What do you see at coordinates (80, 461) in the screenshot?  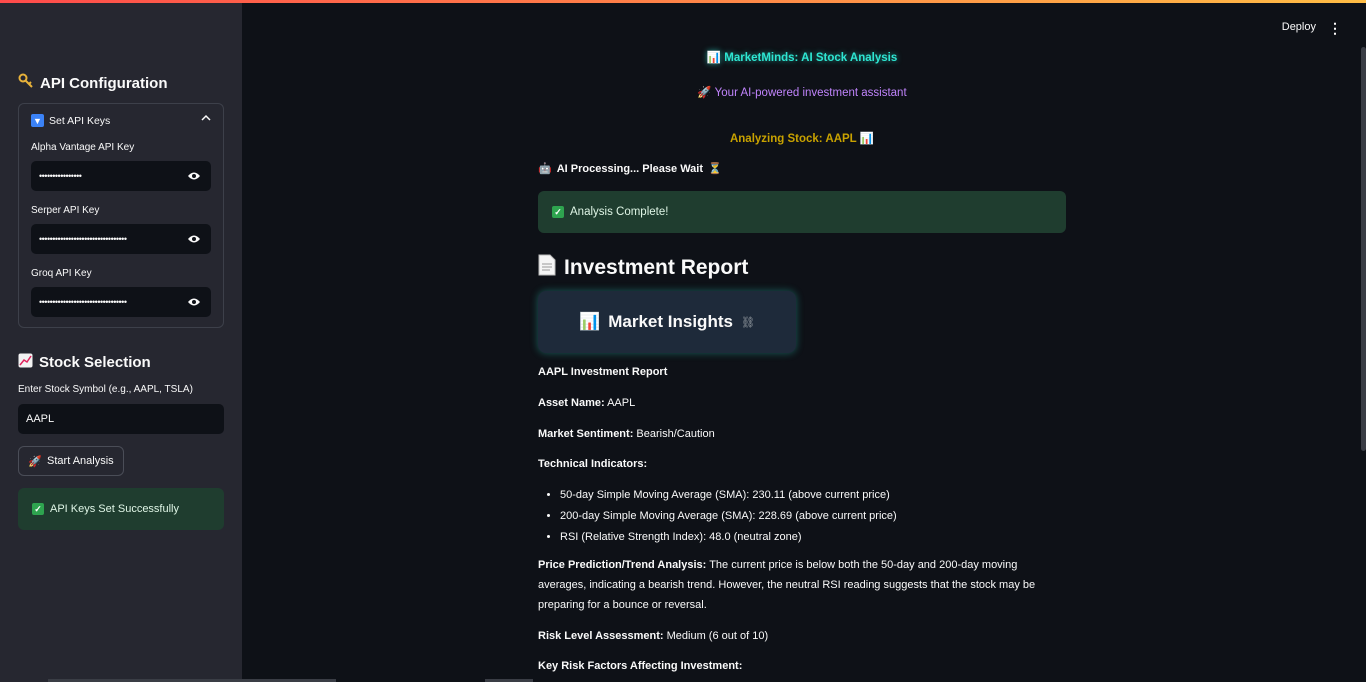 I see `start-analysis-label: Start Analysis` at bounding box center [80, 461].